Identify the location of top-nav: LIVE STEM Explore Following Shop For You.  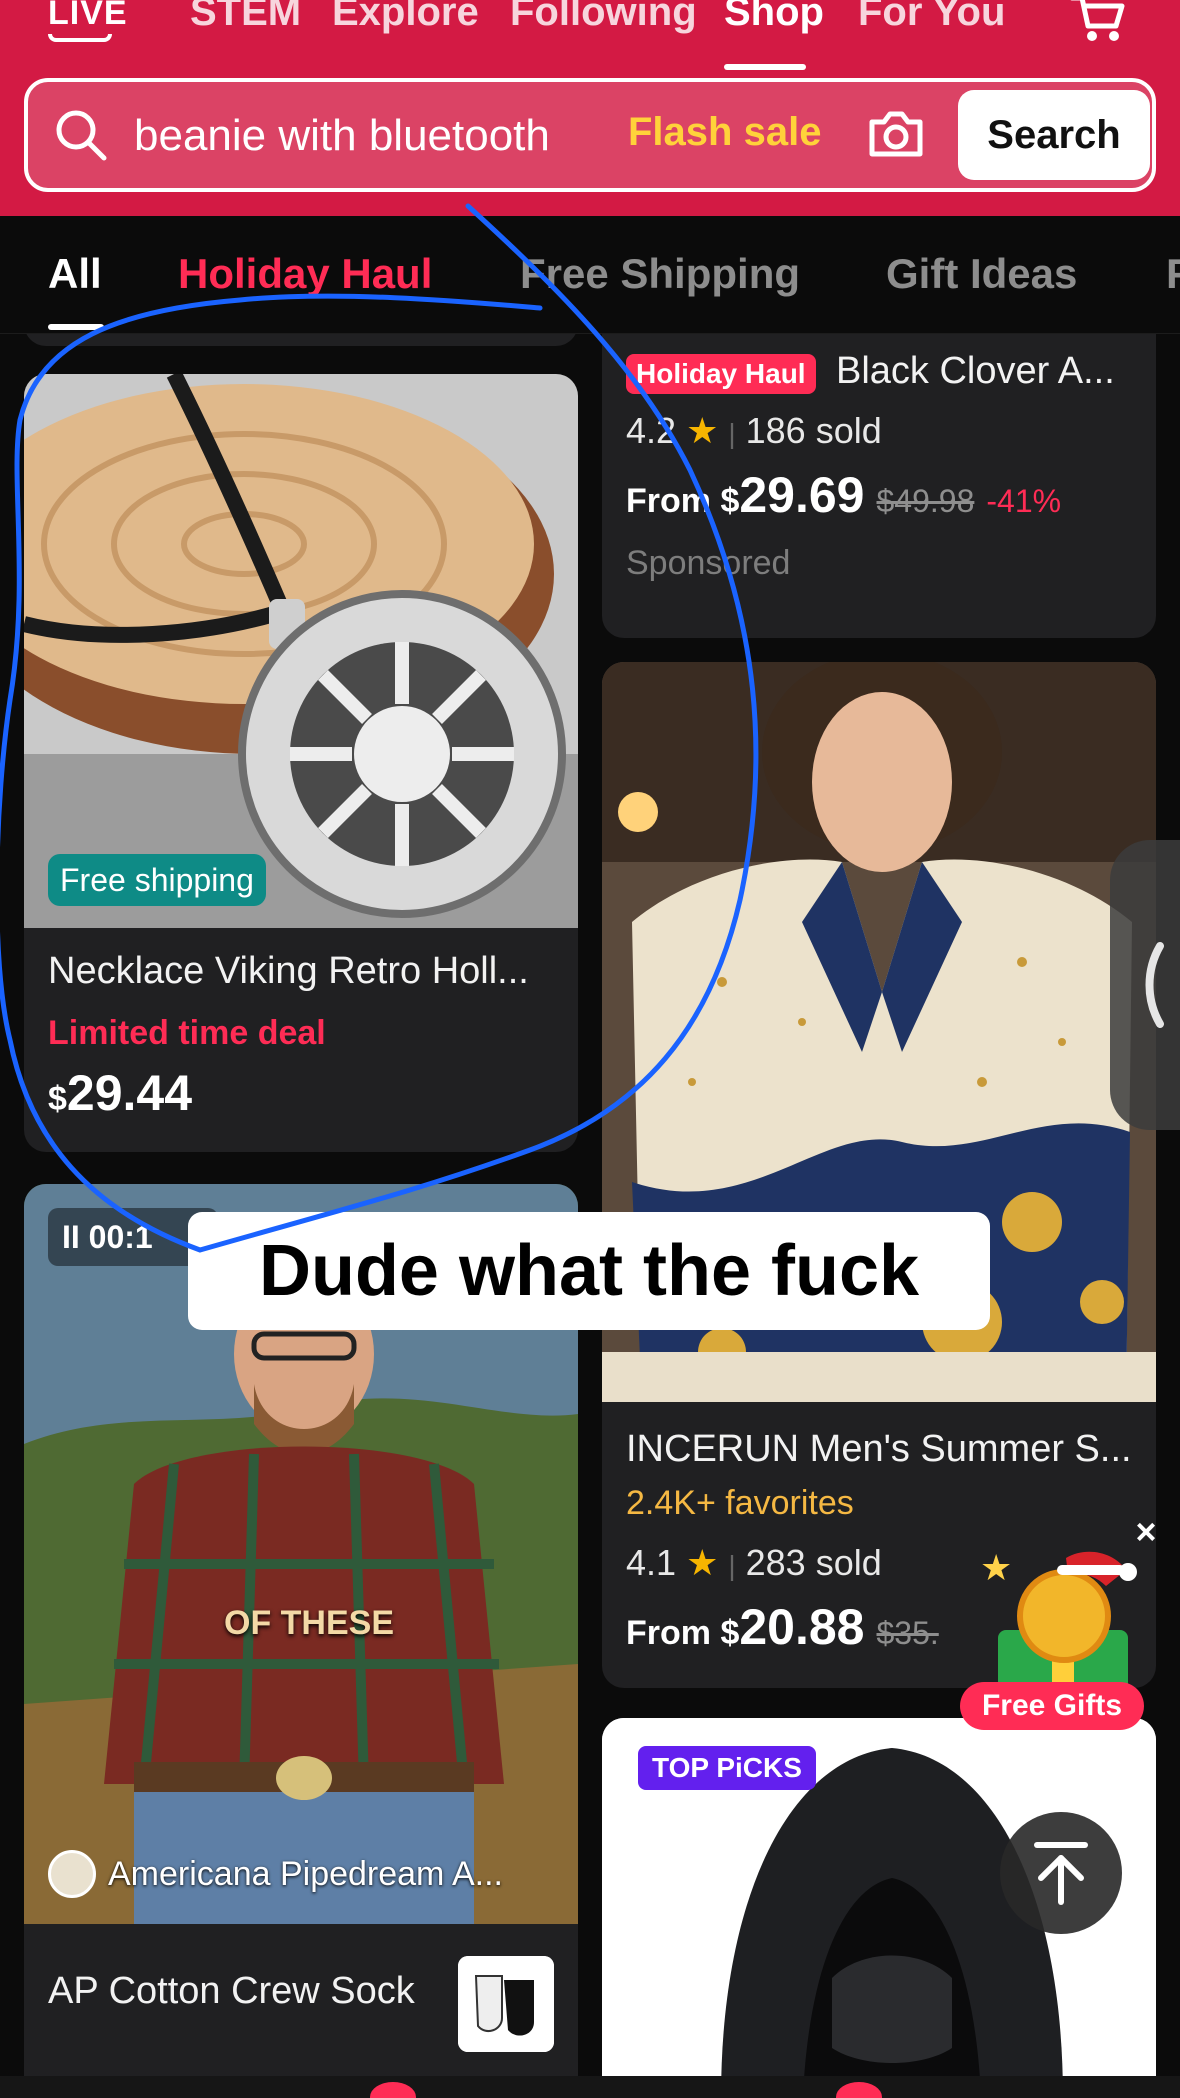
(590, 35).